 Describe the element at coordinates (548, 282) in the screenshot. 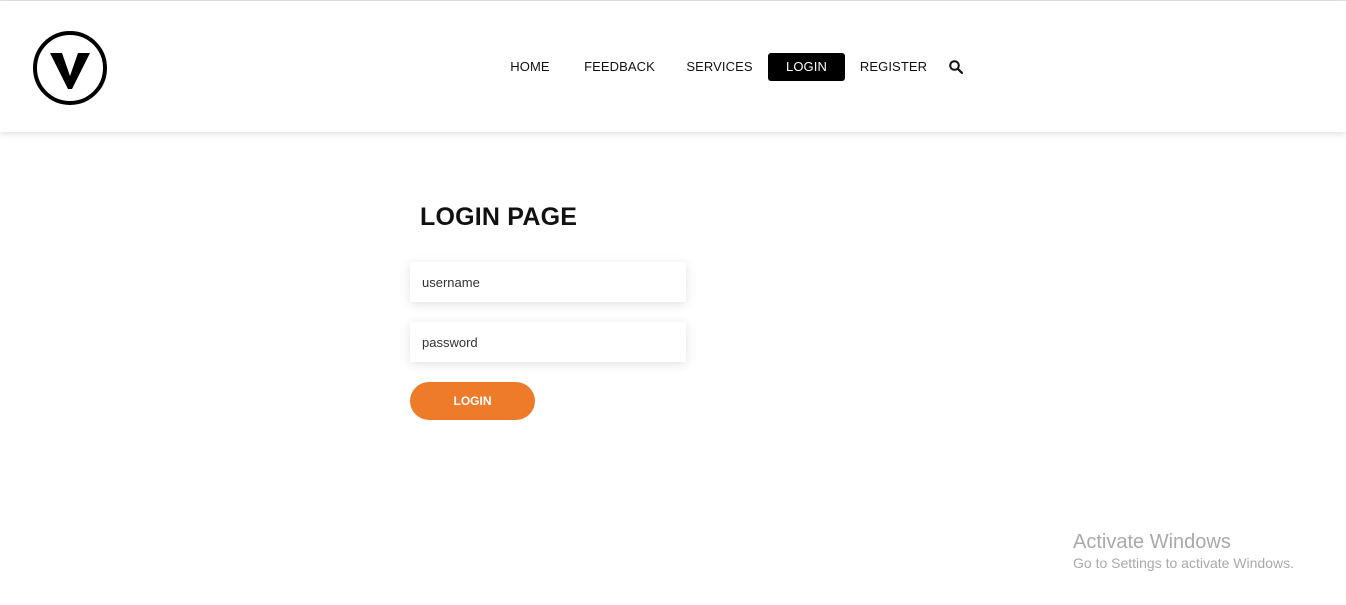

I see `username-input` at that location.